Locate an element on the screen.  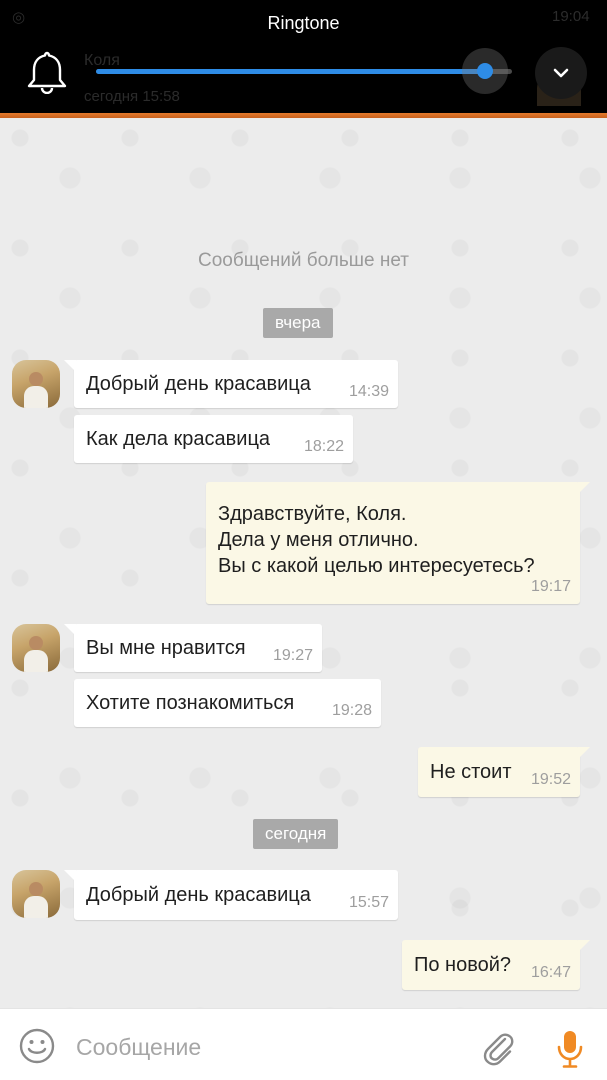
message-time: 14:39 is located at coordinates (368, 391).